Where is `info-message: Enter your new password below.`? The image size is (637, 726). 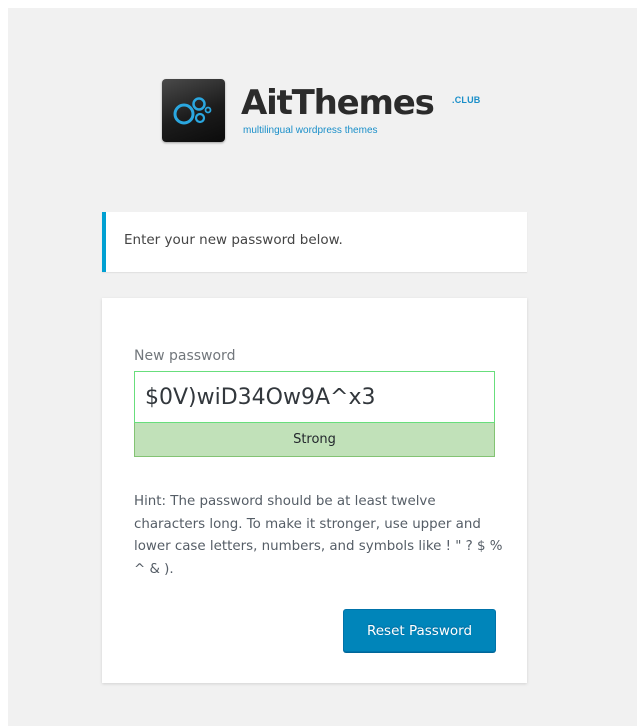 info-message: Enter your new password below. is located at coordinates (314, 242).